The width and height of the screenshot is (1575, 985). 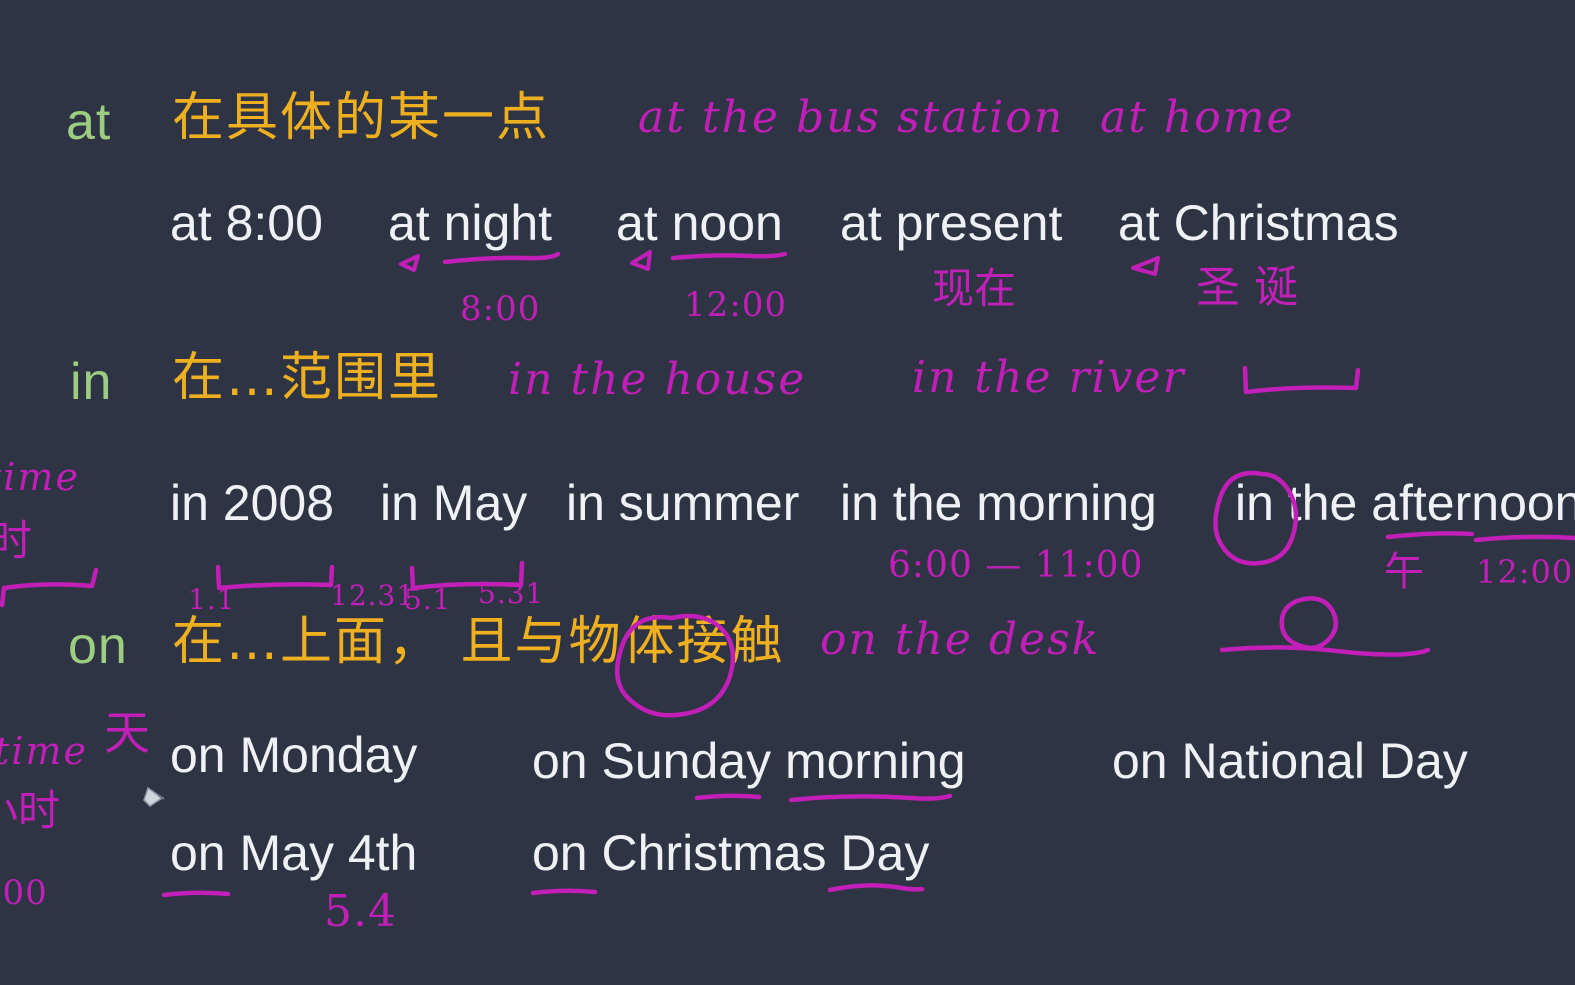 What do you see at coordinates (127, 733) in the screenshot?
I see `ink-margin-tian: 天` at bounding box center [127, 733].